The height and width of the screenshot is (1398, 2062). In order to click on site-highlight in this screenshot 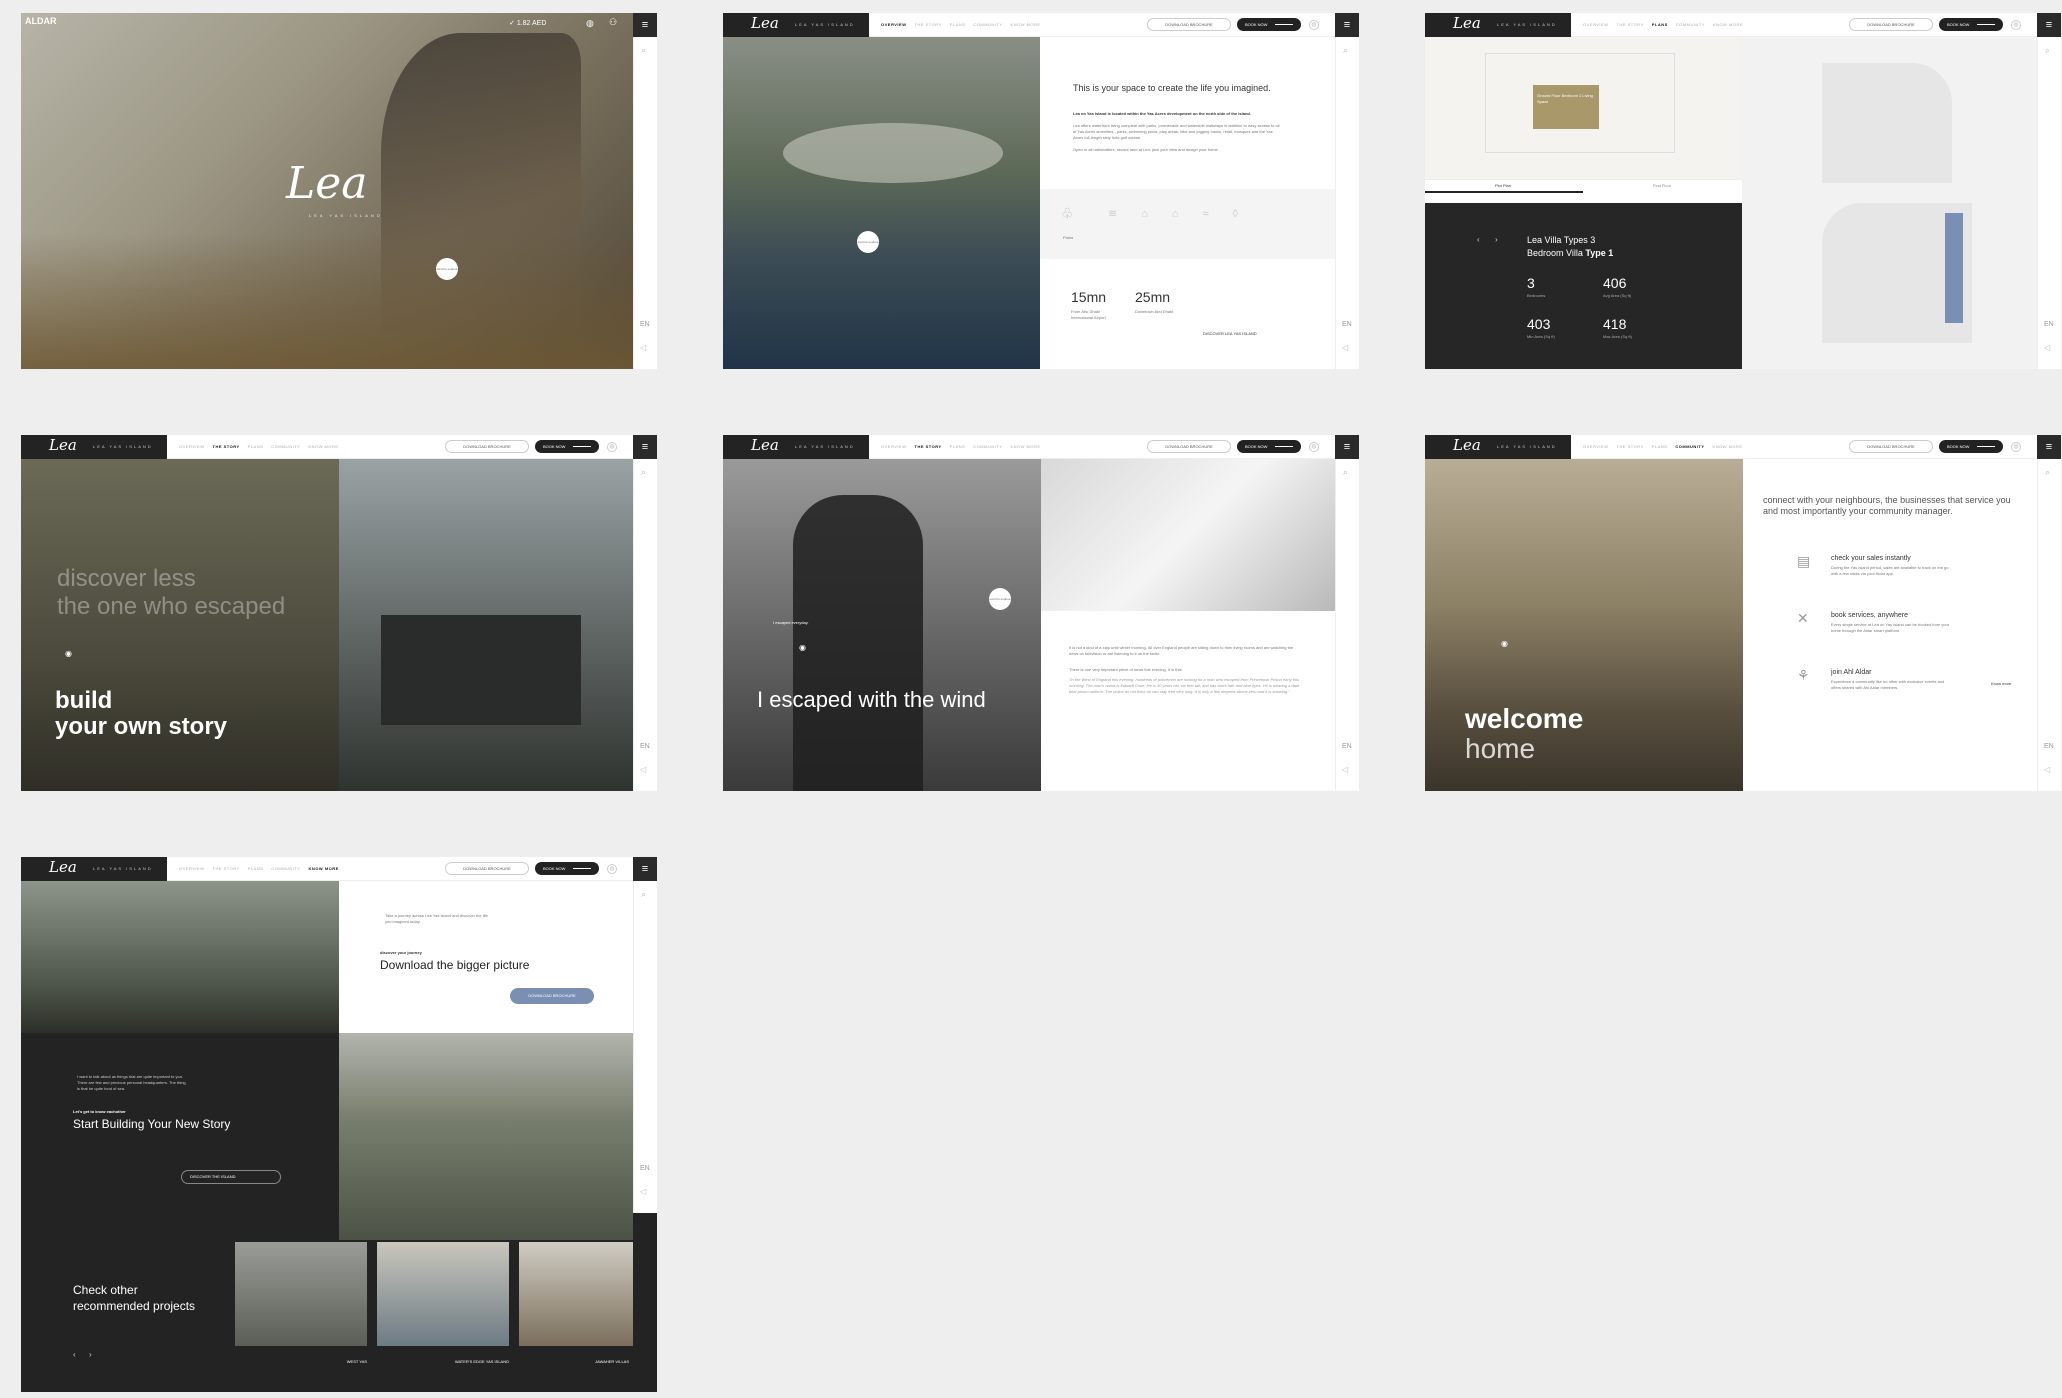, I will do `click(1954, 268)`.